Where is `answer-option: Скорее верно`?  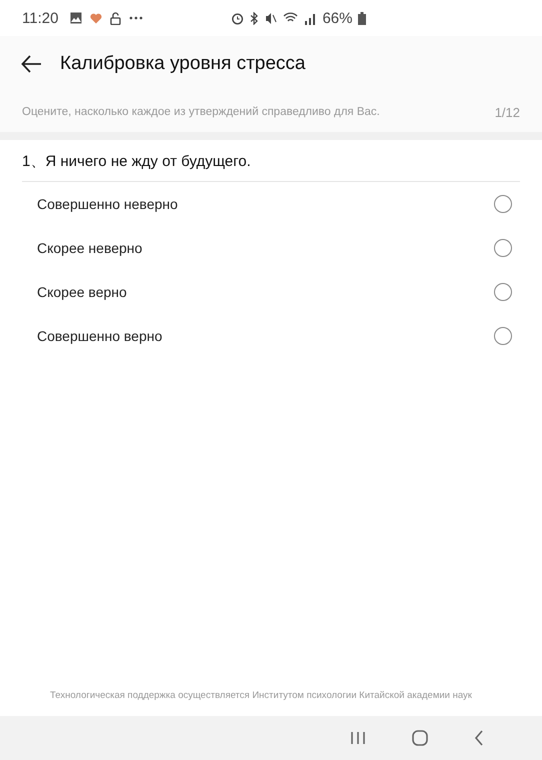
answer-option: Скорее верно is located at coordinates (271, 292).